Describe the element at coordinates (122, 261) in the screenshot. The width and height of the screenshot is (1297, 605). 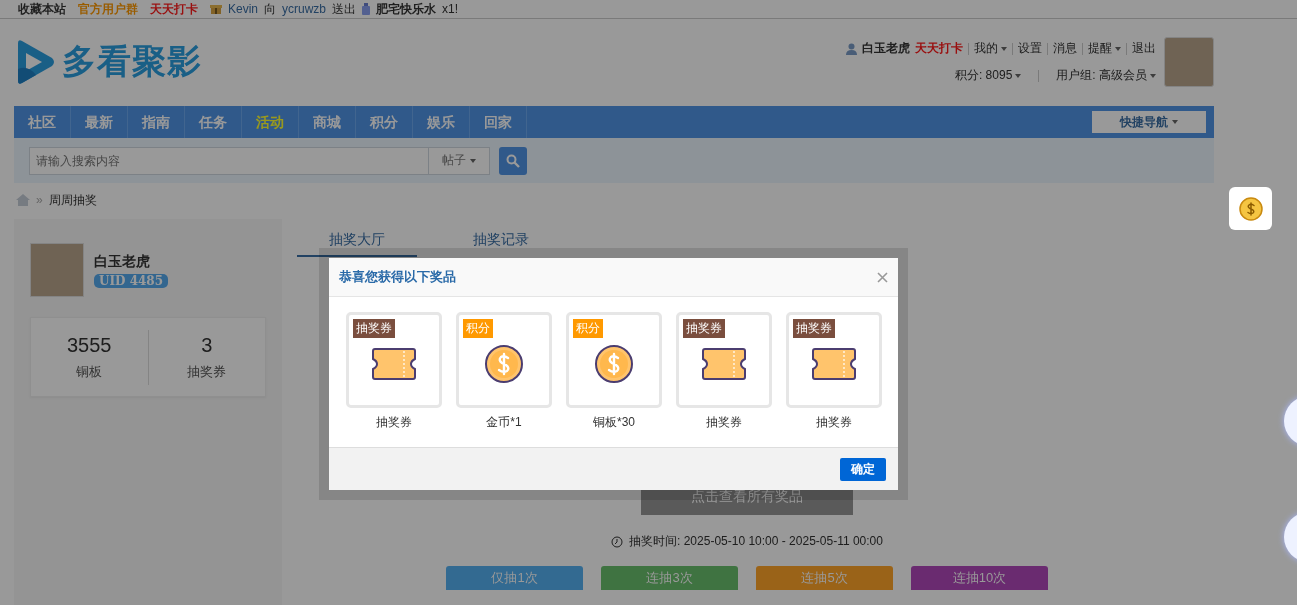
I see `profile-name: 白玉老虎` at that location.